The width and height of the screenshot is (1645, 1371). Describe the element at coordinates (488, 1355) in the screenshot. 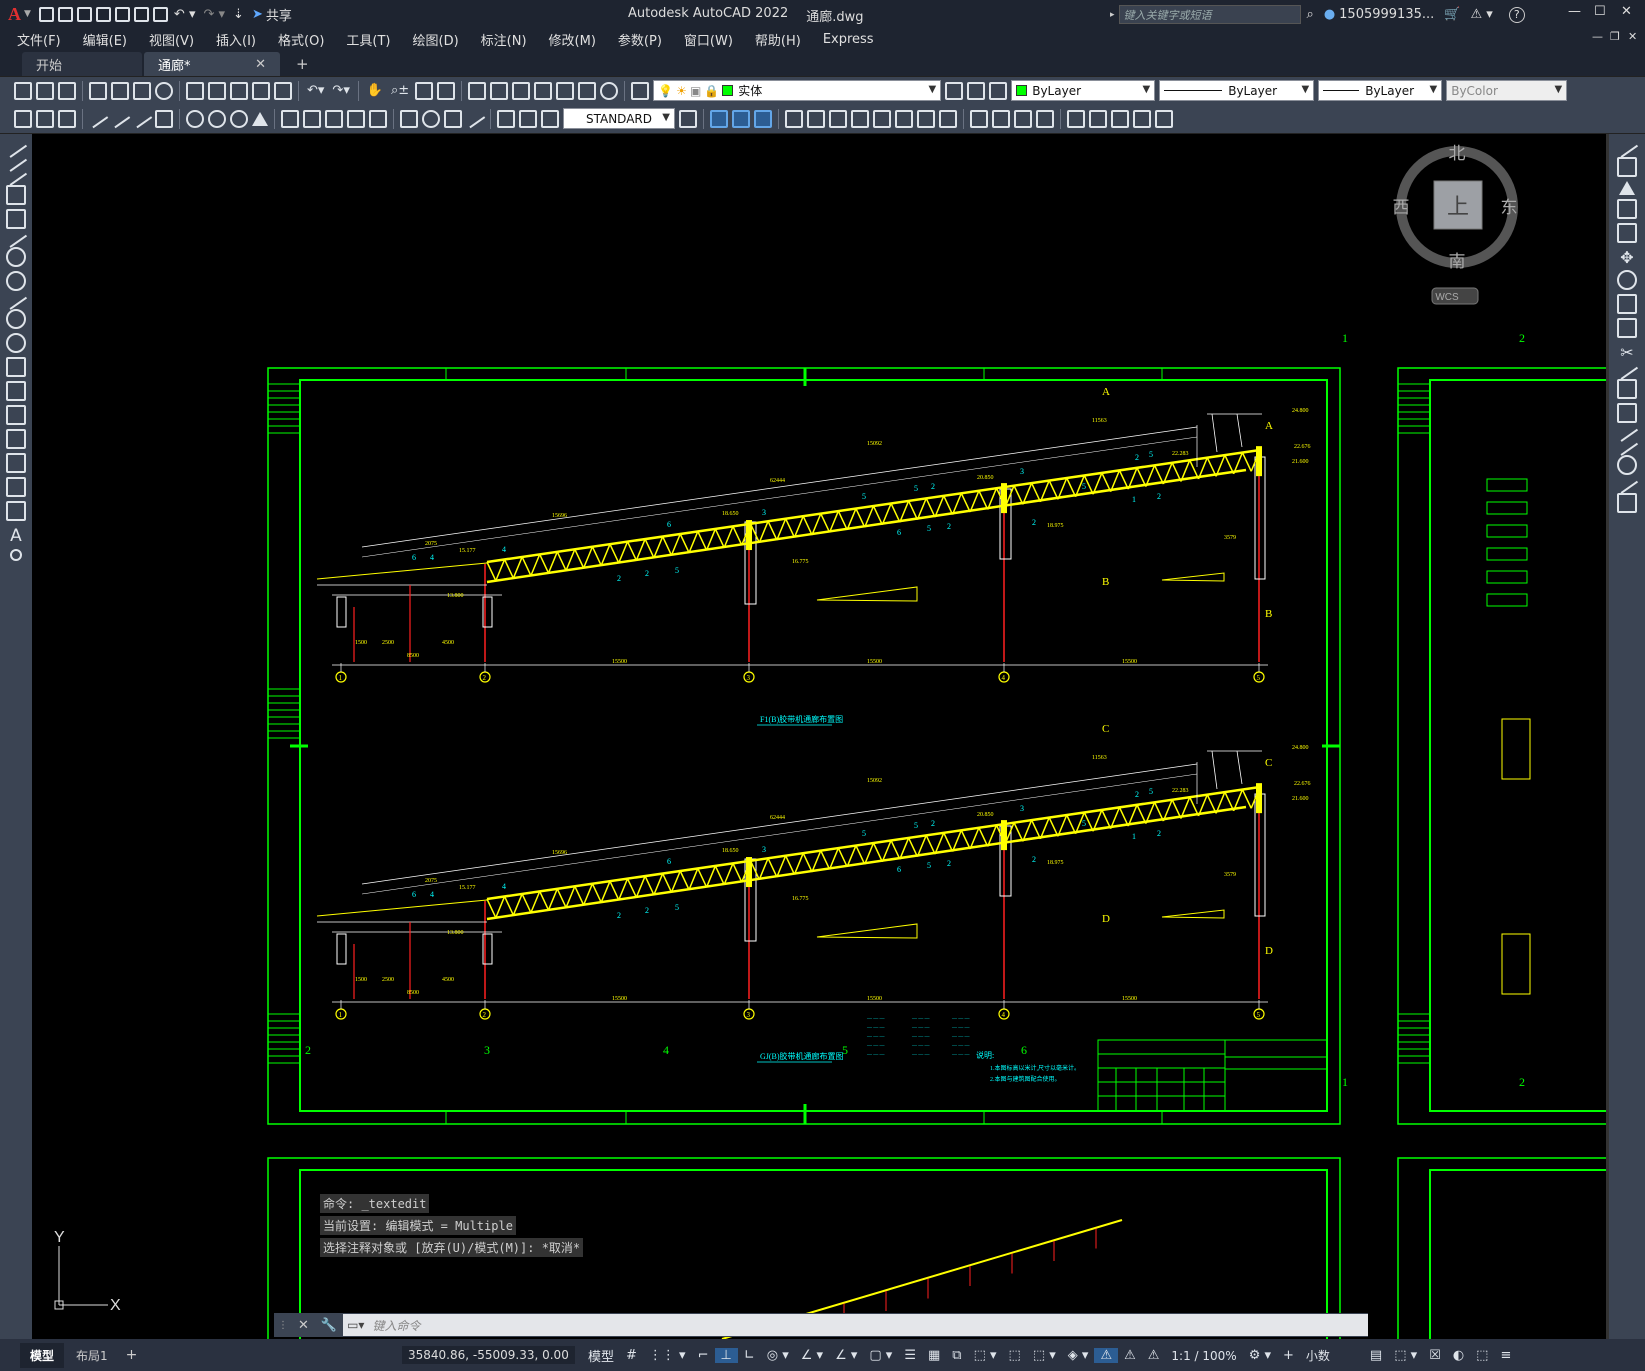

I see `coordinates-display: 35840.86, -55009.33, 0.00` at that location.